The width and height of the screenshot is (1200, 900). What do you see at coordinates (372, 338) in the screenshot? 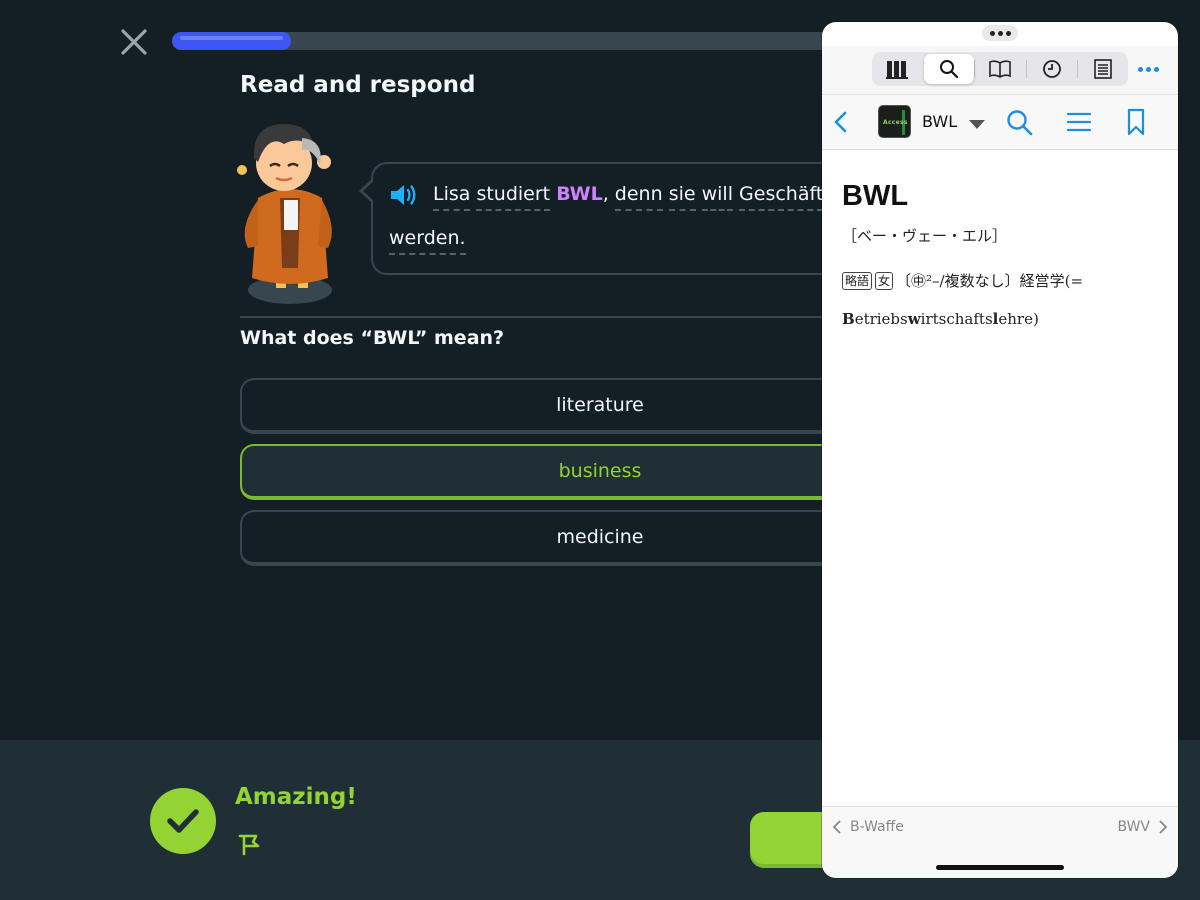
I see `question-text: What does “BWL” mean?` at bounding box center [372, 338].